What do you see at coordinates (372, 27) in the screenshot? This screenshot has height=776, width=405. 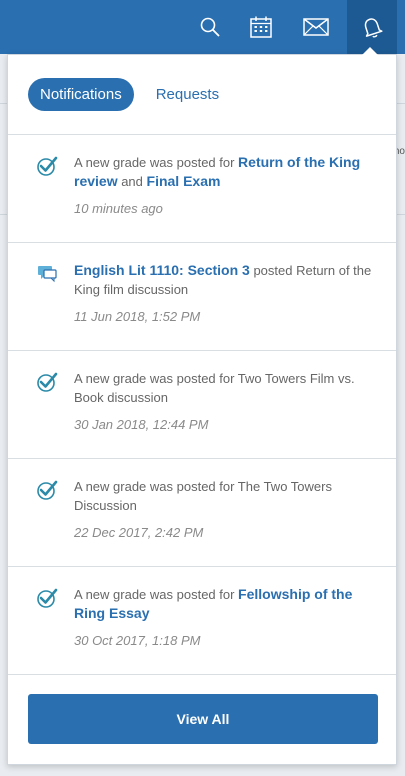 I see `bell-icon` at bounding box center [372, 27].